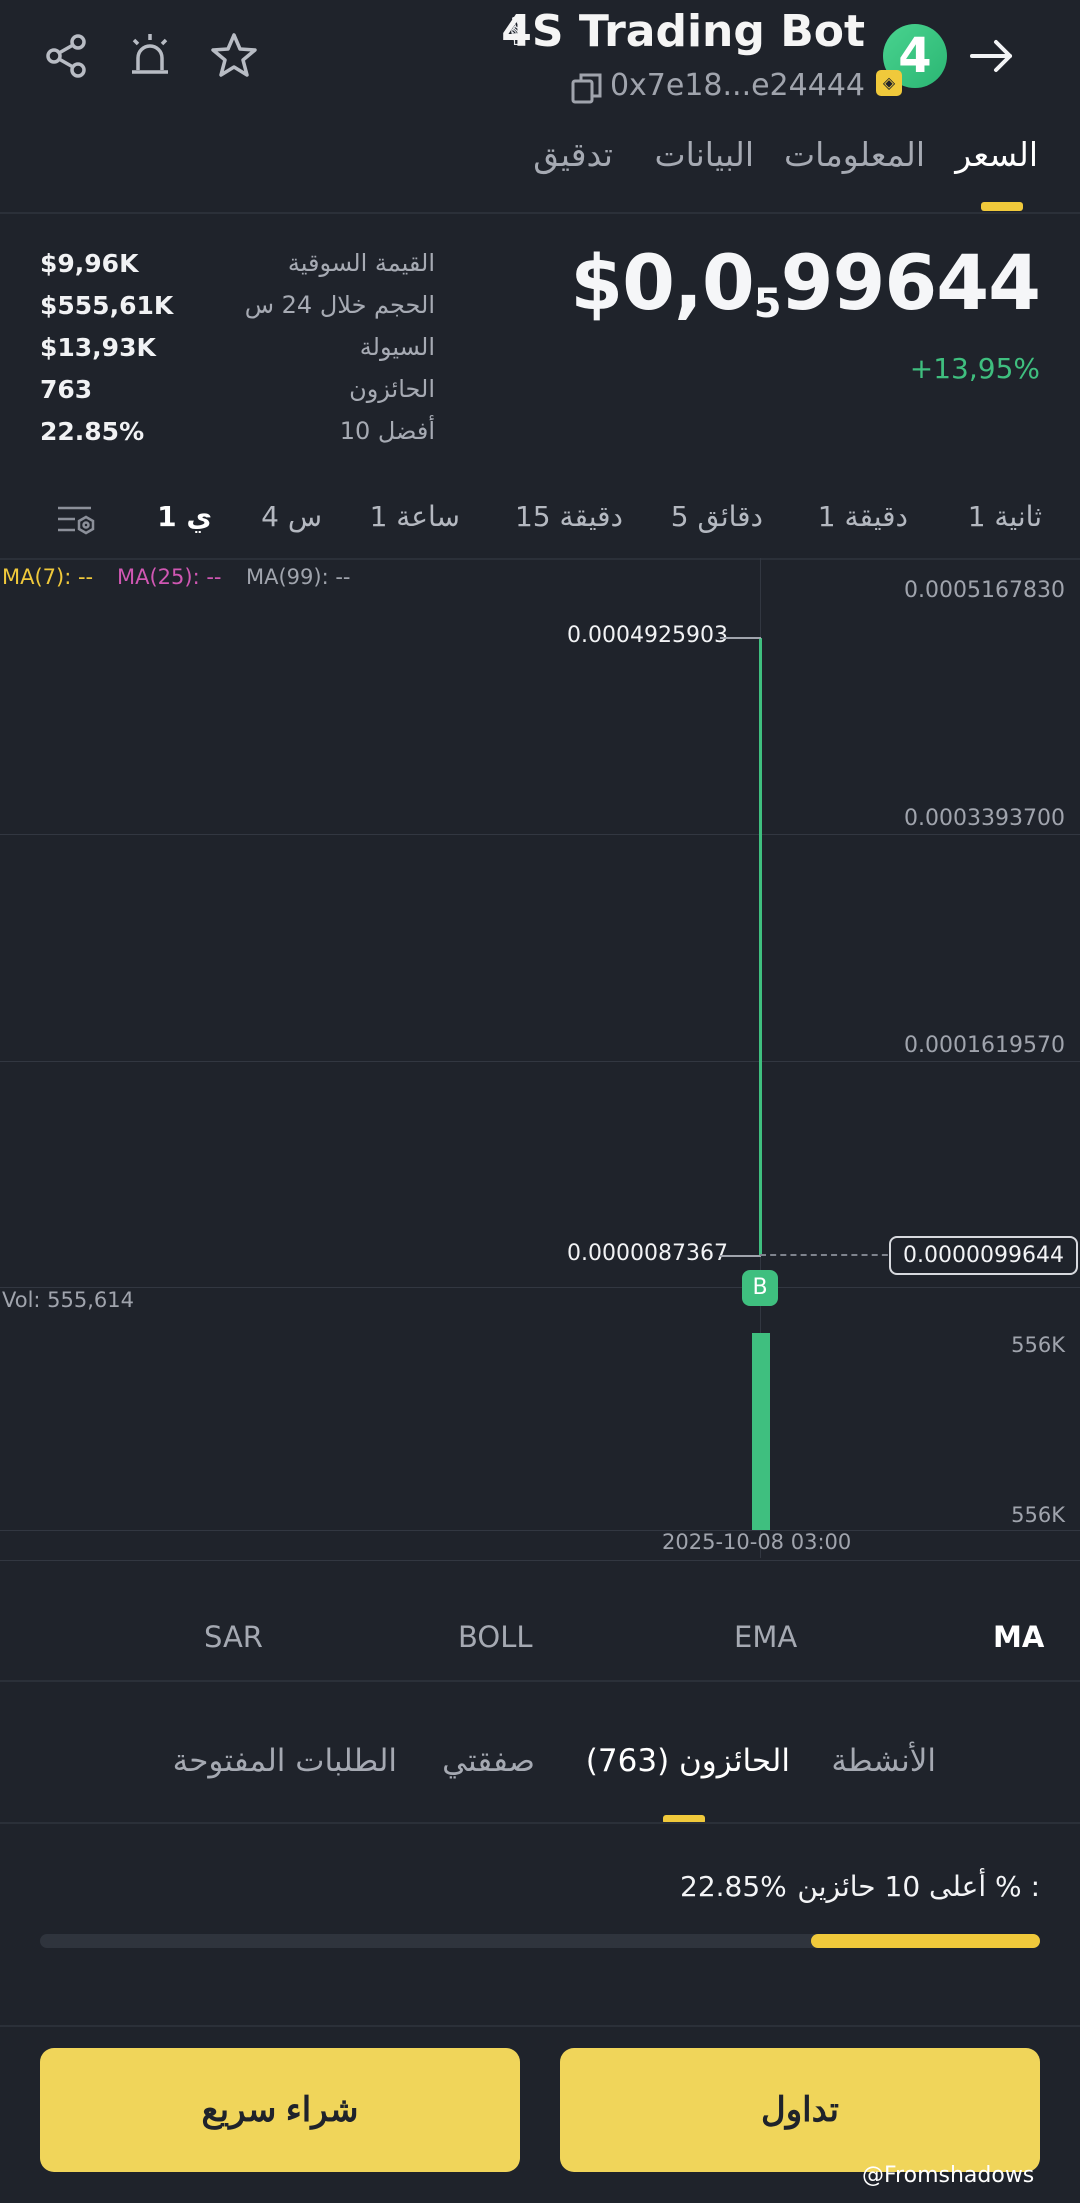 Image resolution: width=1080 pixels, height=2203 pixels. What do you see at coordinates (48, 577) in the screenshot?
I see `ma7-legend: MA(7): --` at bounding box center [48, 577].